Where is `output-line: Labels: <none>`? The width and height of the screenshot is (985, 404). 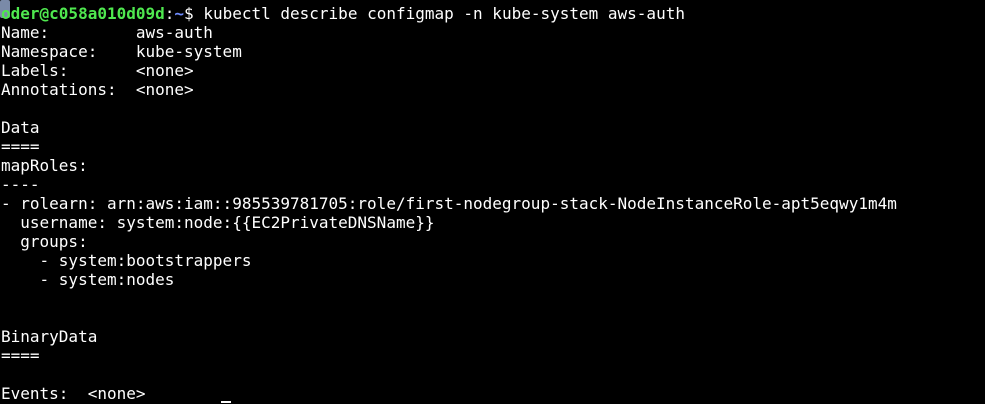 output-line: Labels: <none> is located at coordinates (97, 70).